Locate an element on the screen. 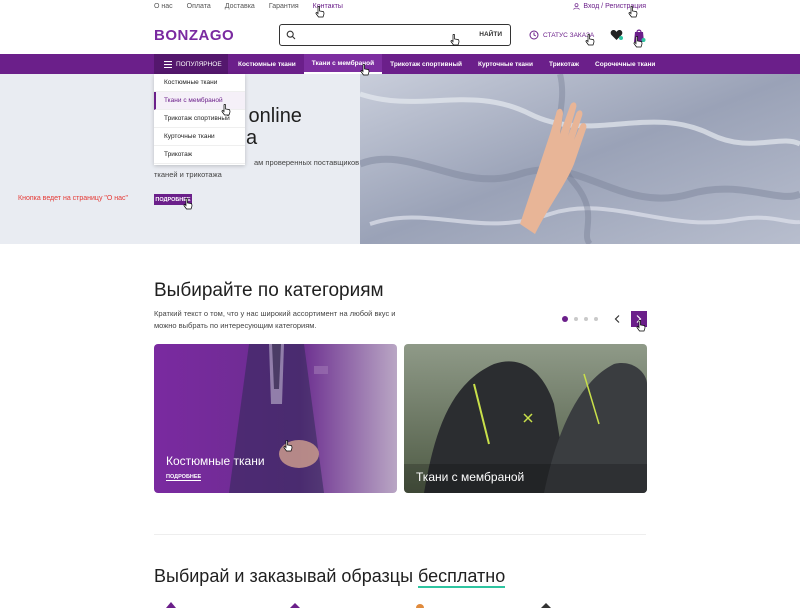  search-box: НАЙТИ is located at coordinates (395, 35).